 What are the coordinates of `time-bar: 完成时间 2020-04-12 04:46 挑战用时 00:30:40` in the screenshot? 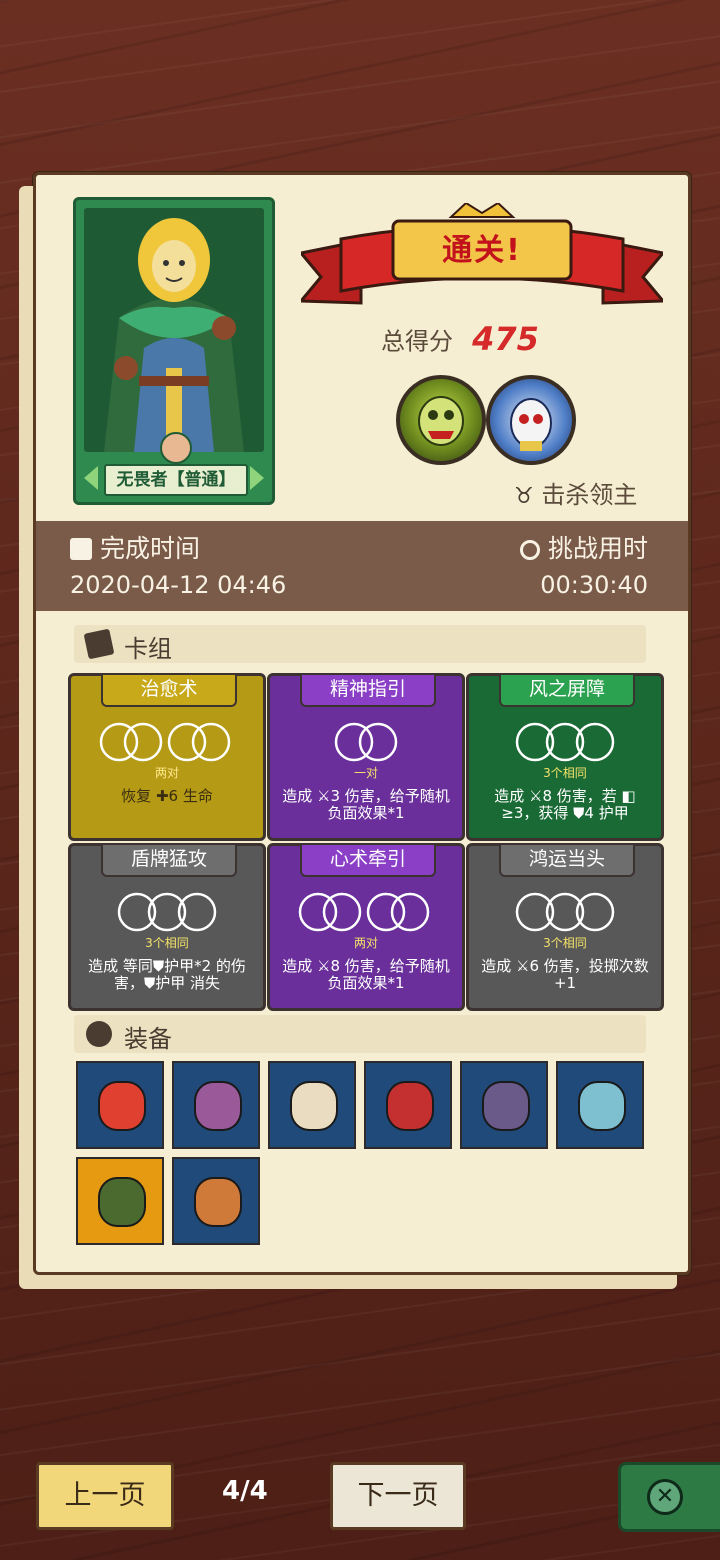 It's located at (362, 566).